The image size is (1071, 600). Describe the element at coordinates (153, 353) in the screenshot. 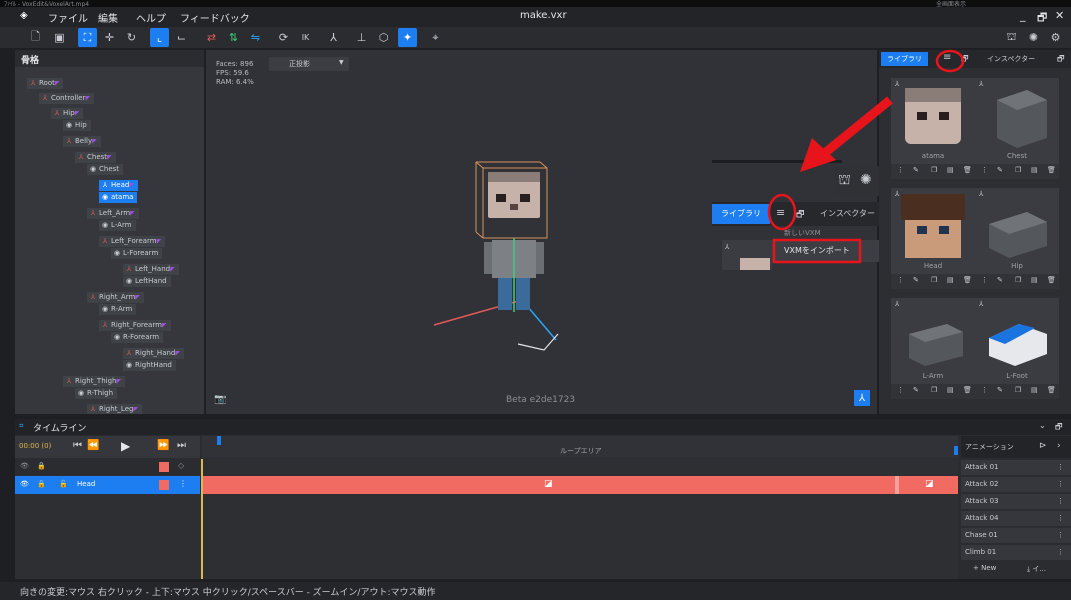

I see `skeleton-bone-node: ⅄ Right_Hand◤` at that location.